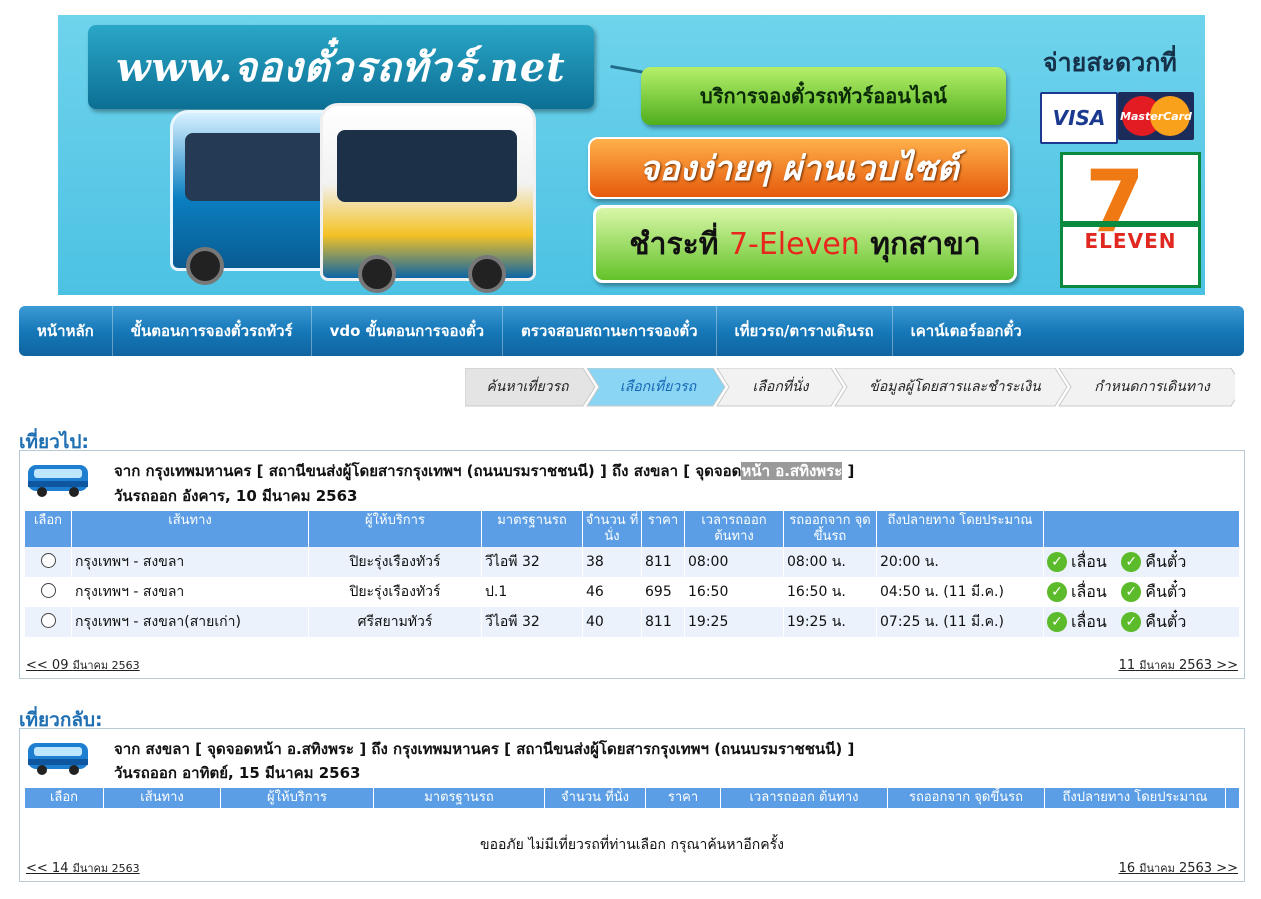 The height and width of the screenshot is (899, 1261). What do you see at coordinates (532, 592) in the screenshot?
I see `cell-standard: ป.1` at bounding box center [532, 592].